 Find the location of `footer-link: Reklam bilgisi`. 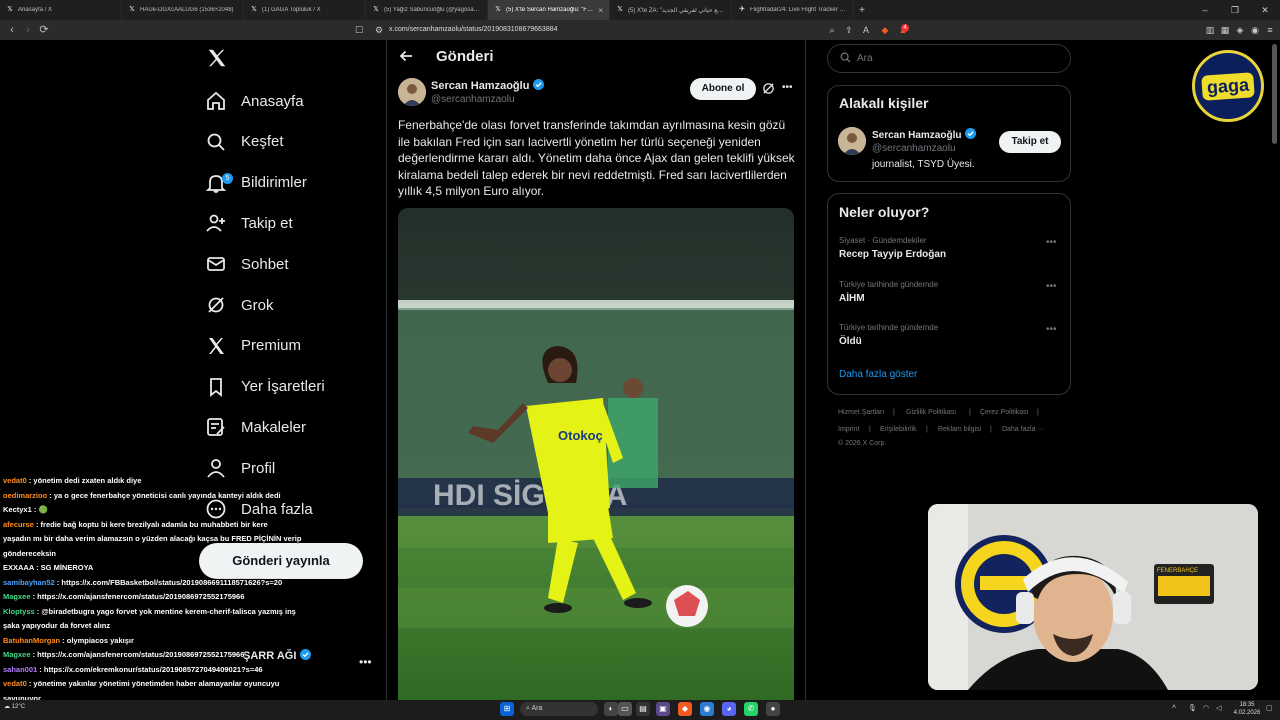

footer-link: Reklam bilgisi is located at coordinates (959, 429).